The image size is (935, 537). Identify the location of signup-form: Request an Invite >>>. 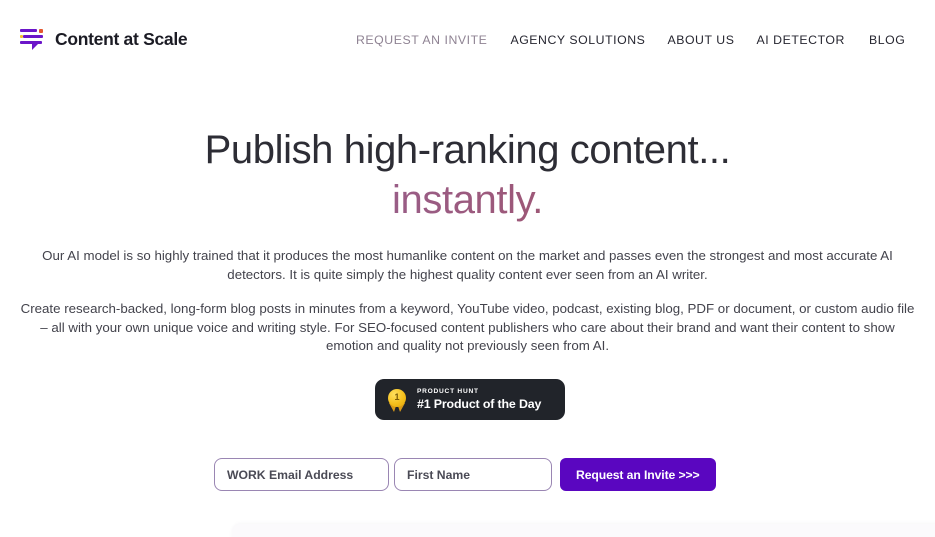
(465, 474).